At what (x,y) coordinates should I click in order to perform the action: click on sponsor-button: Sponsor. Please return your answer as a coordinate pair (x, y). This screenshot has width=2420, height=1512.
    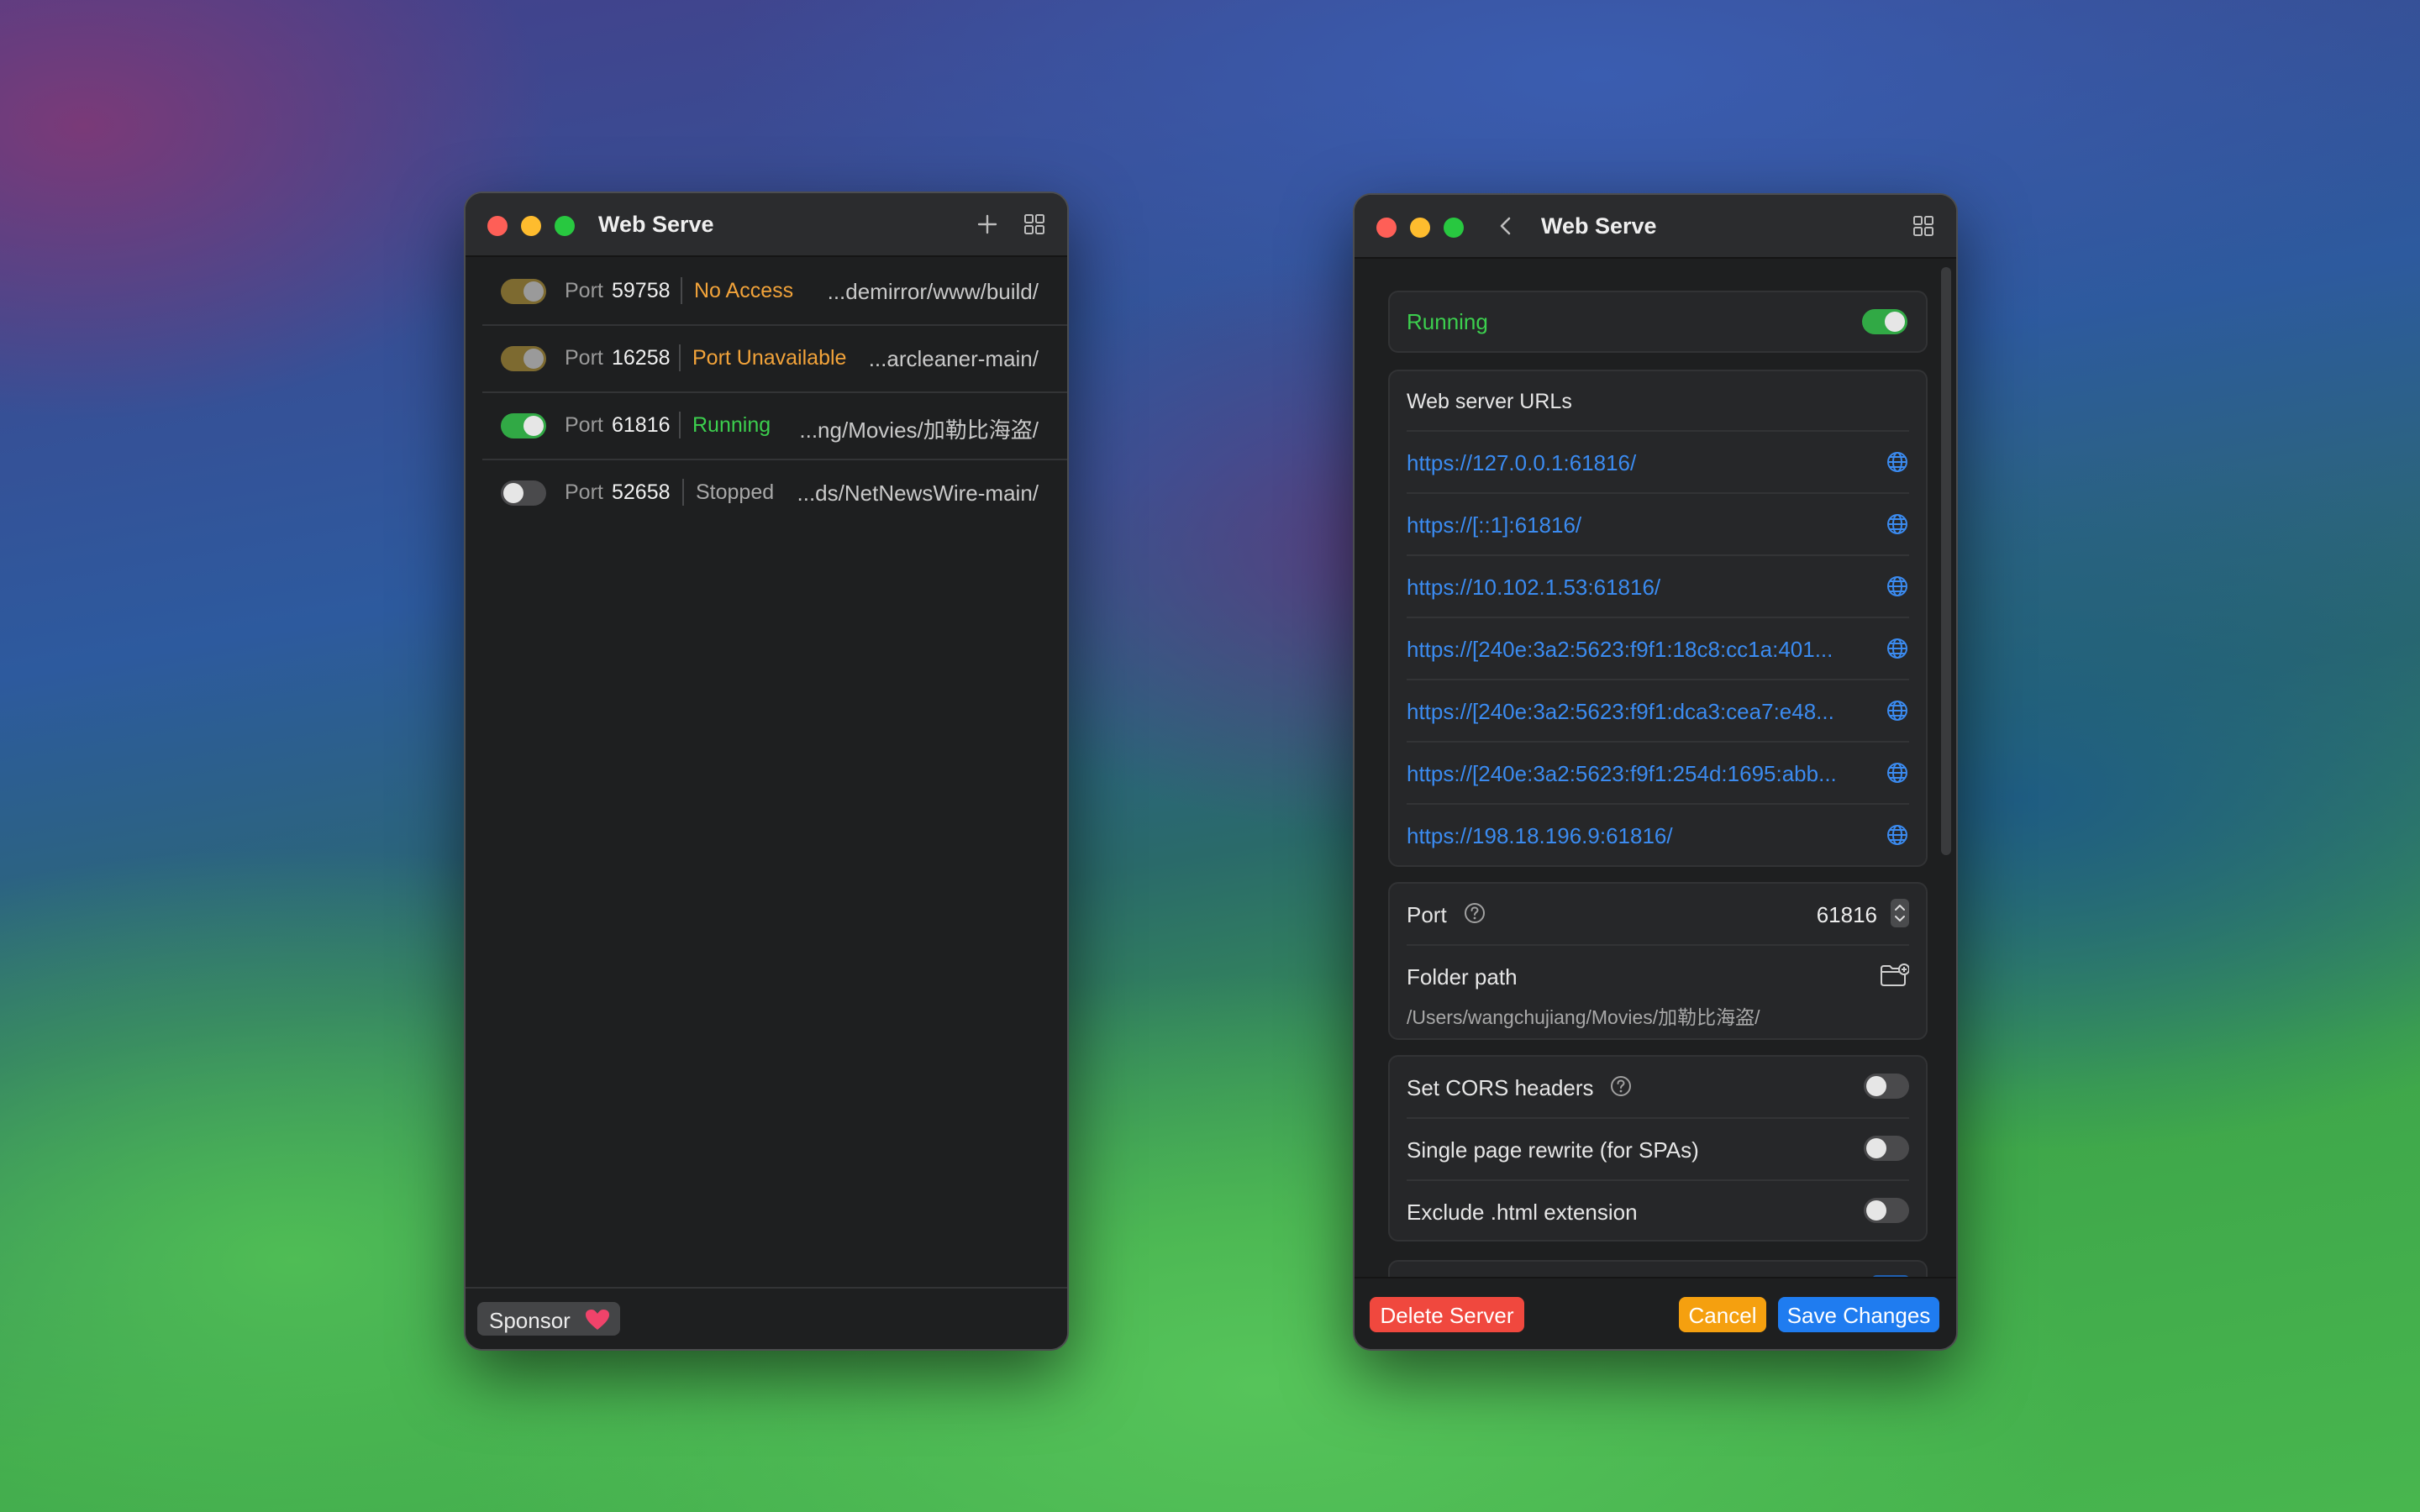
    Looking at the image, I should click on (548, 1319).